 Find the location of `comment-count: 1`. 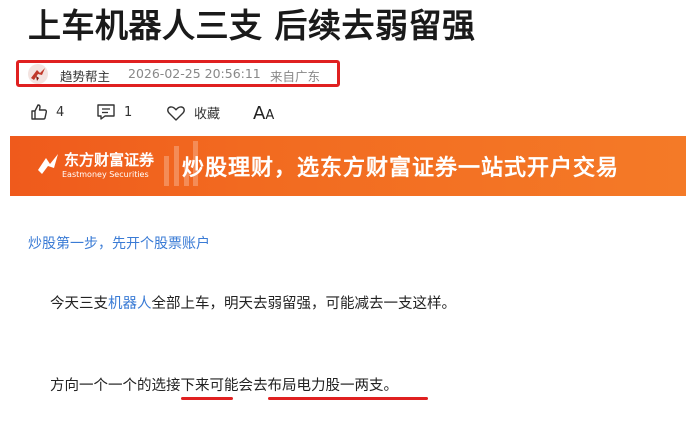

comment-count: 1 is located at coordinates (128, 112).